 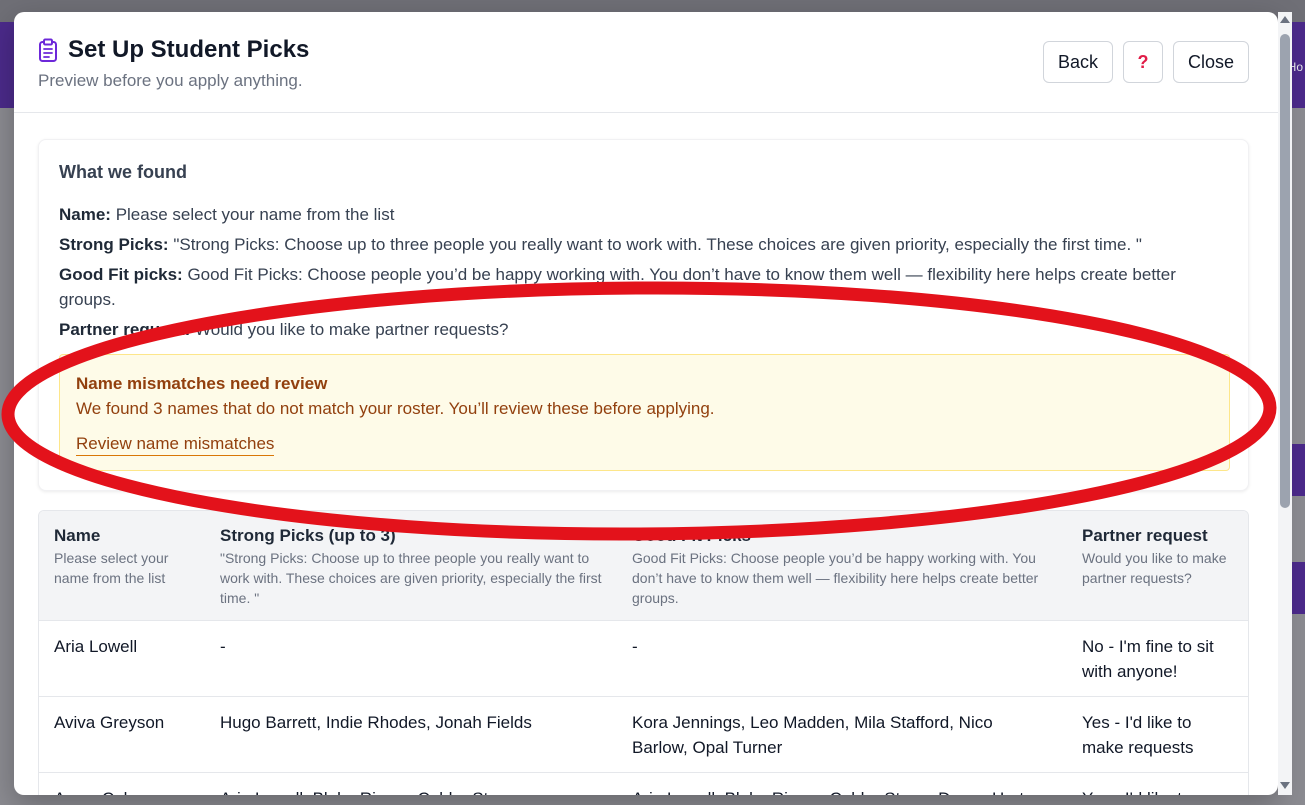 What do you see at coordinates (122, 658) in the screenshot?
I see `cell-name: Aria Lowell` at bounding box center [122, 658].